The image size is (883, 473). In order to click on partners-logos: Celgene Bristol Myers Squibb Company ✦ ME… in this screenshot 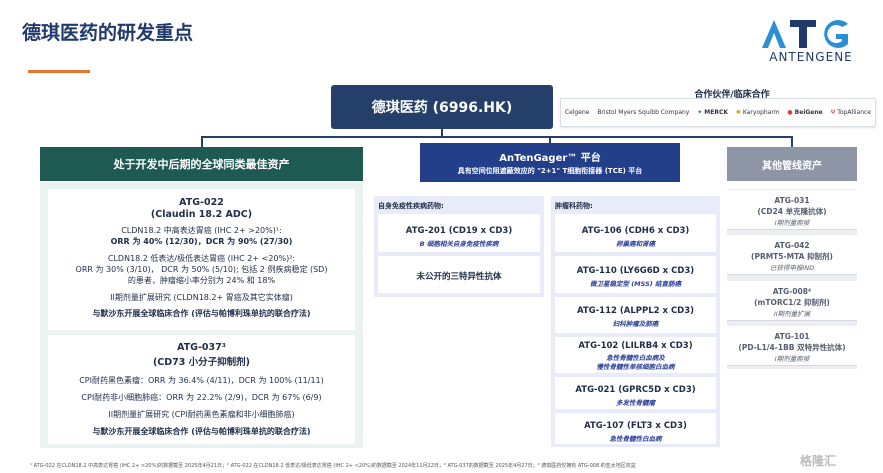, I will do `click(718, 112)`.